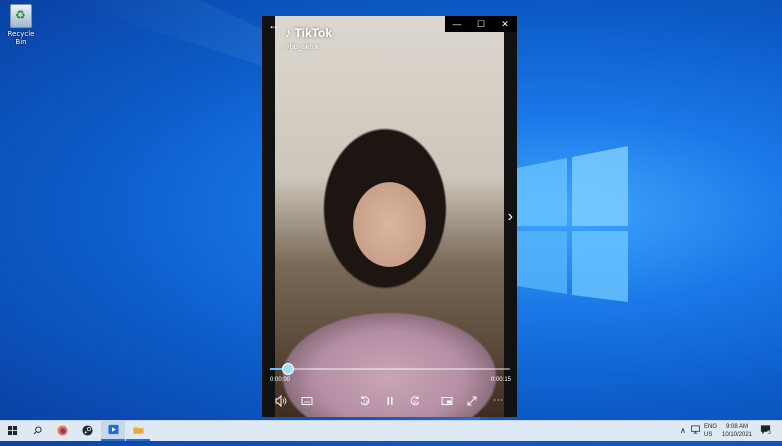 The width and height of the screenshot is (782, 446). I want to click on fullscreen-icon, so click(472, 401).